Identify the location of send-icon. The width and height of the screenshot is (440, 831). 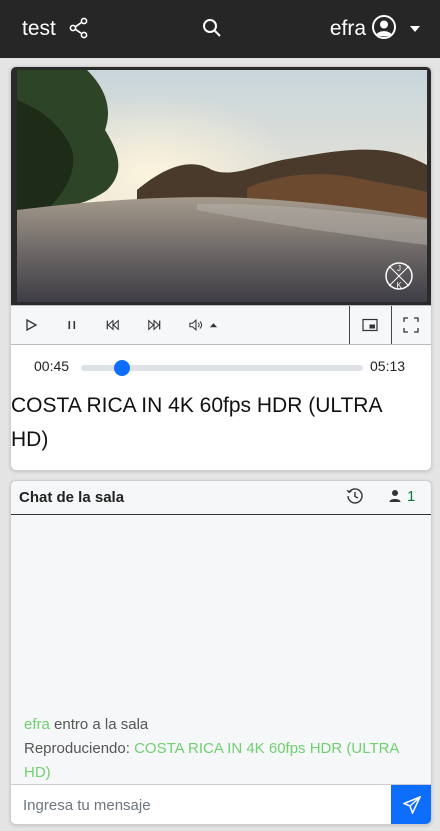
(412, 805).